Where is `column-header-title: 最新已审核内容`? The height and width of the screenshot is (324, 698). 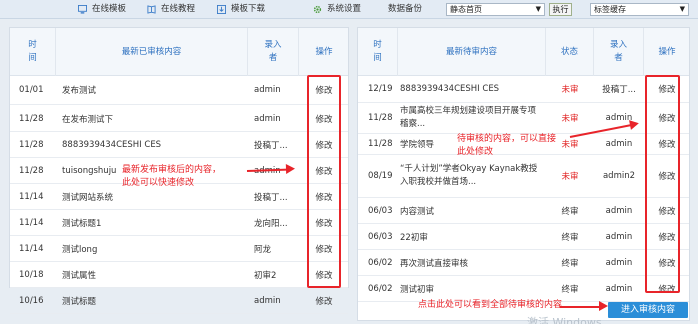 column-header-title: 最新已审核内容 is located at coordinates (152, 52).